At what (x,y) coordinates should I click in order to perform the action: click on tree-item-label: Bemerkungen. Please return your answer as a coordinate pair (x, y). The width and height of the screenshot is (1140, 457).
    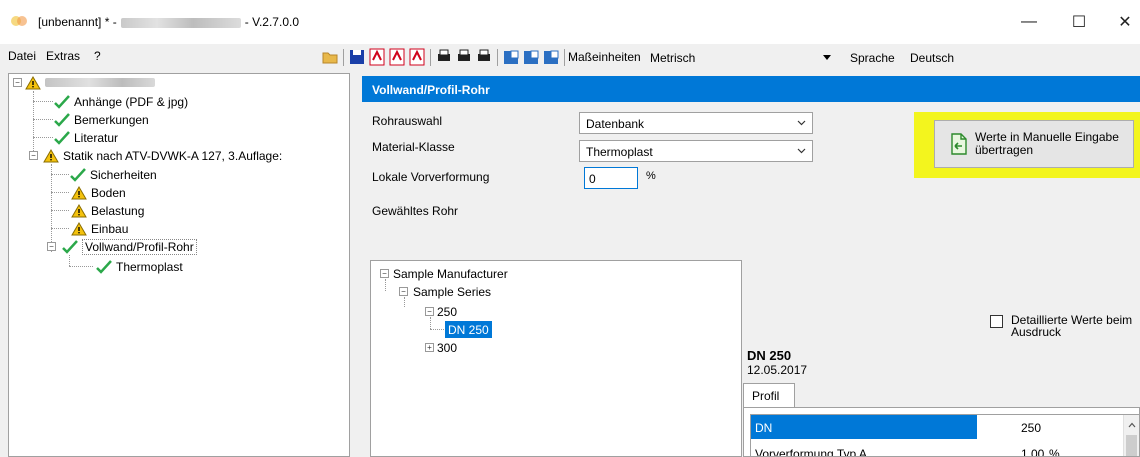
    Looking at the image, I should click on (111, 119).